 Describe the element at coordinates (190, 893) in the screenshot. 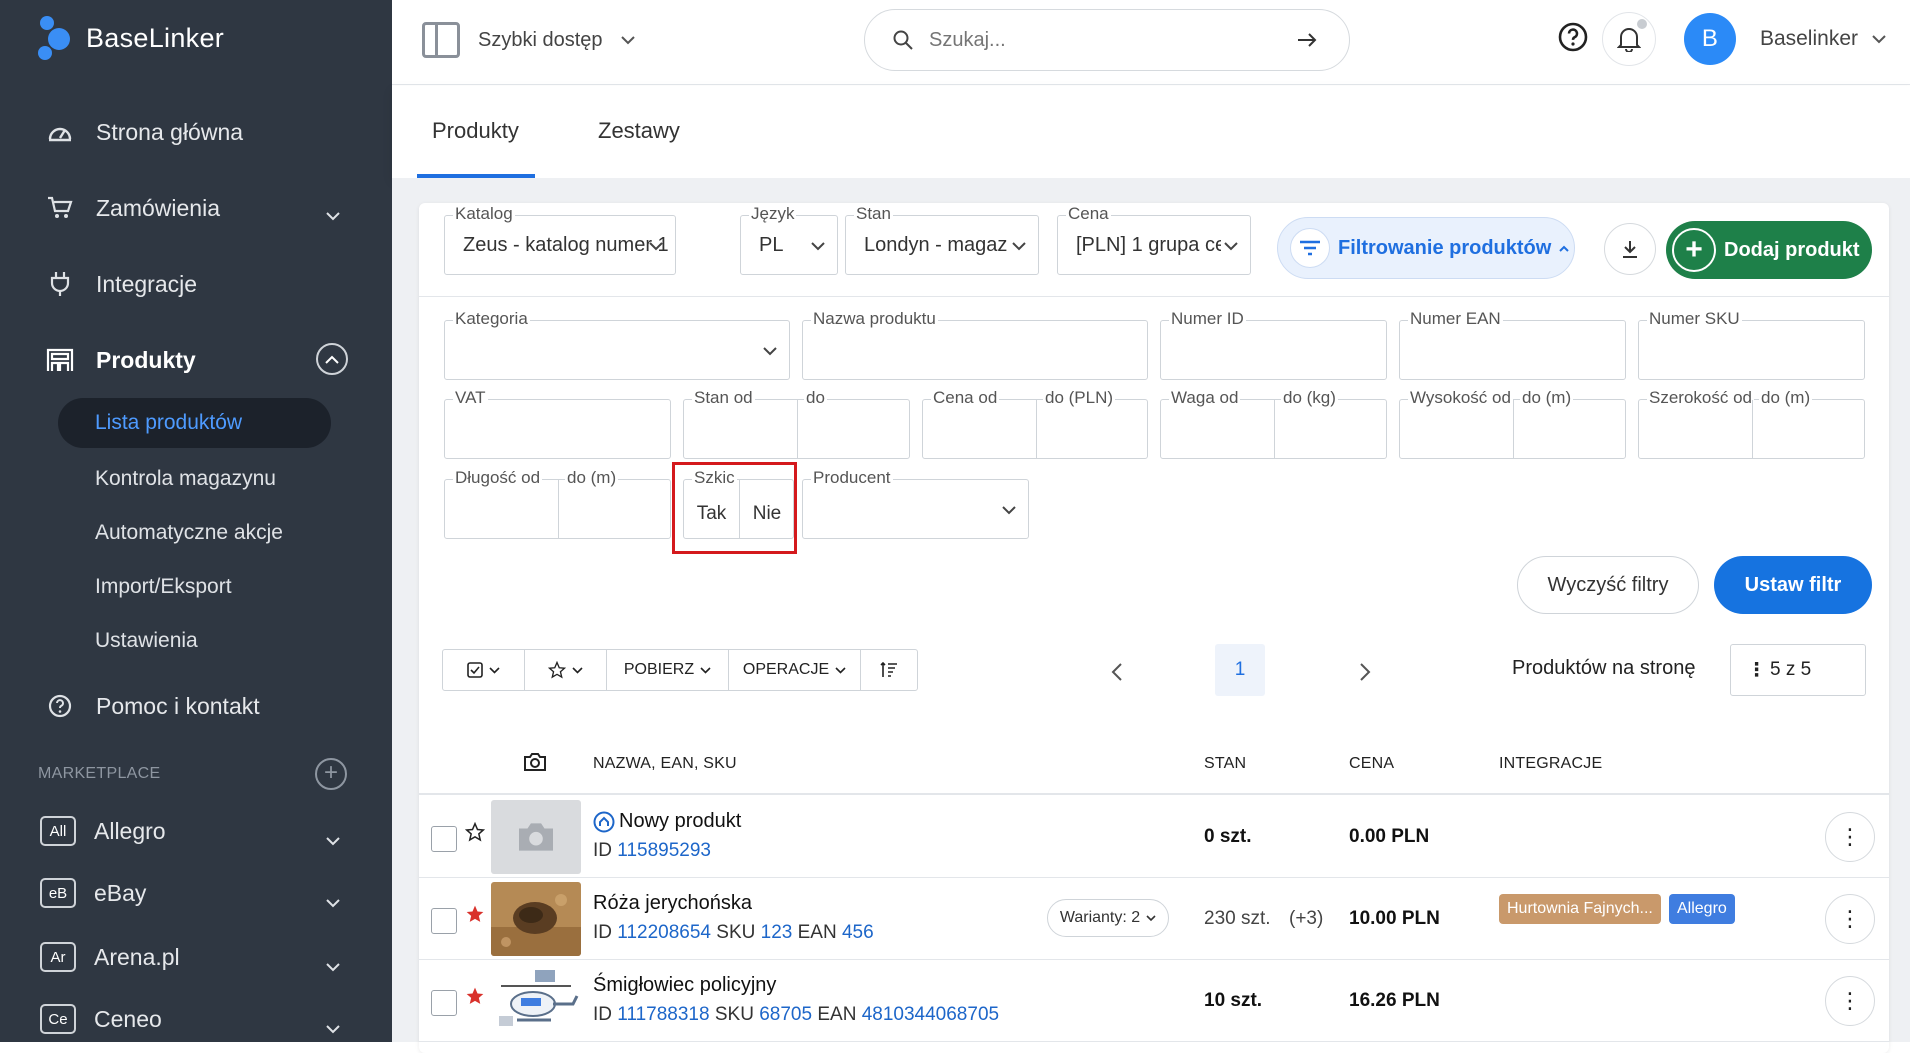

I see `marketplace-ebay: eB eBay` at that location.